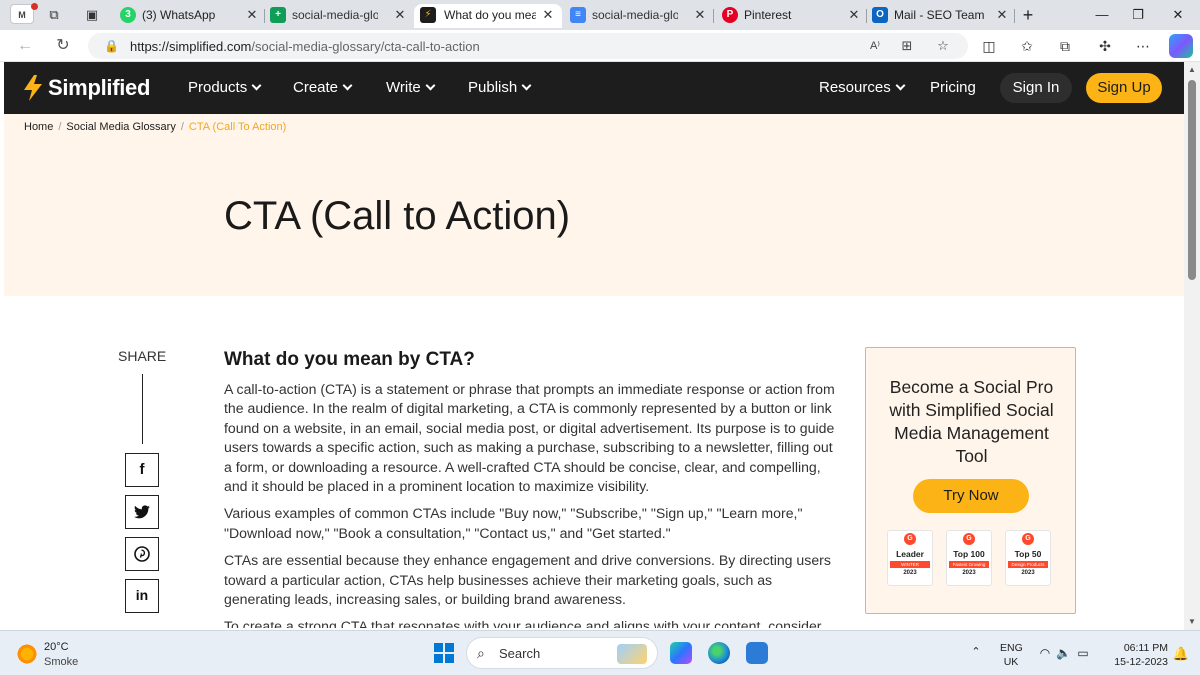 The height and width of the screenshot is (675, 1200). I want to click on weather-icon, so click(27, 654).